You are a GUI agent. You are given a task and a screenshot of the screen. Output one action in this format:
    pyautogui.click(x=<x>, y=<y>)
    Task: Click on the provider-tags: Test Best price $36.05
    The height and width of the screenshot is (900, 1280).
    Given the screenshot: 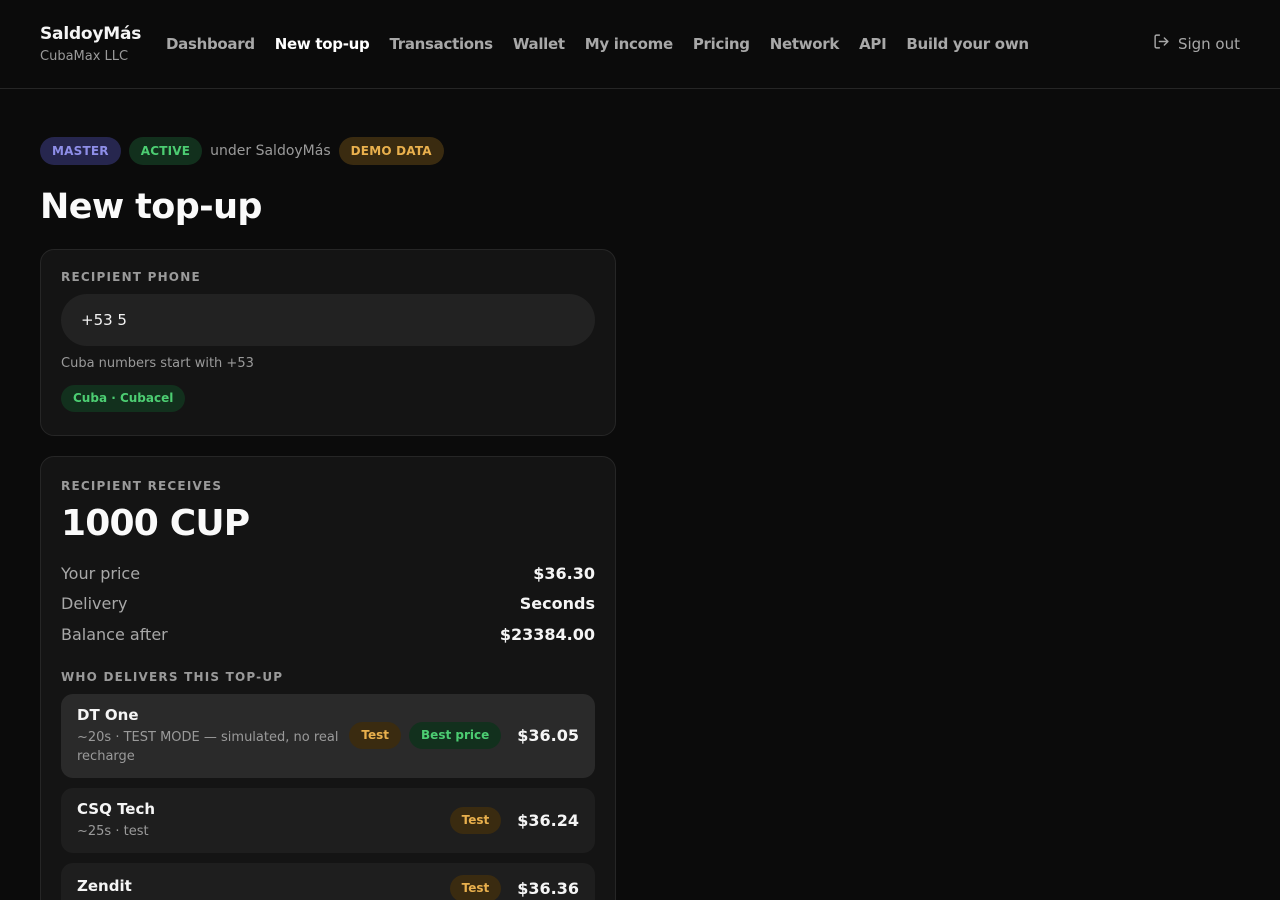 What is the action you would take?
    pyautogui.click(x=464, y=735)
    